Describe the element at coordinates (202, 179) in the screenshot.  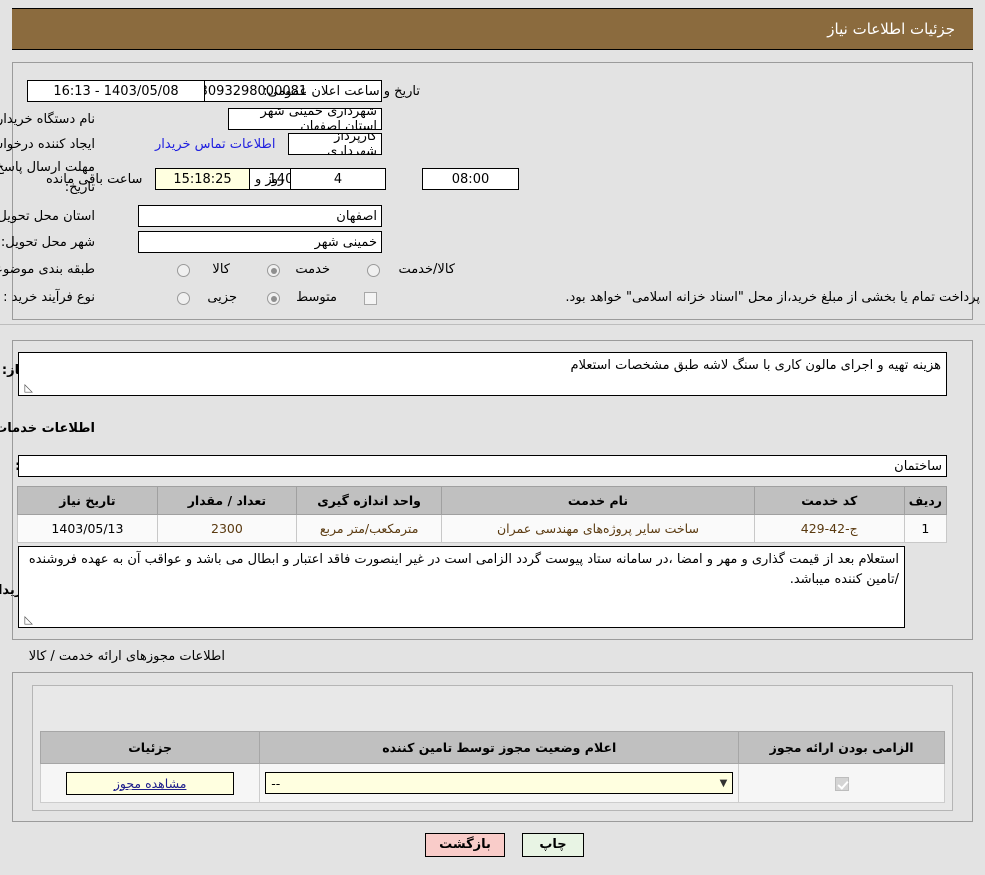
I see `countdown-field: 15:18:25` at that location.